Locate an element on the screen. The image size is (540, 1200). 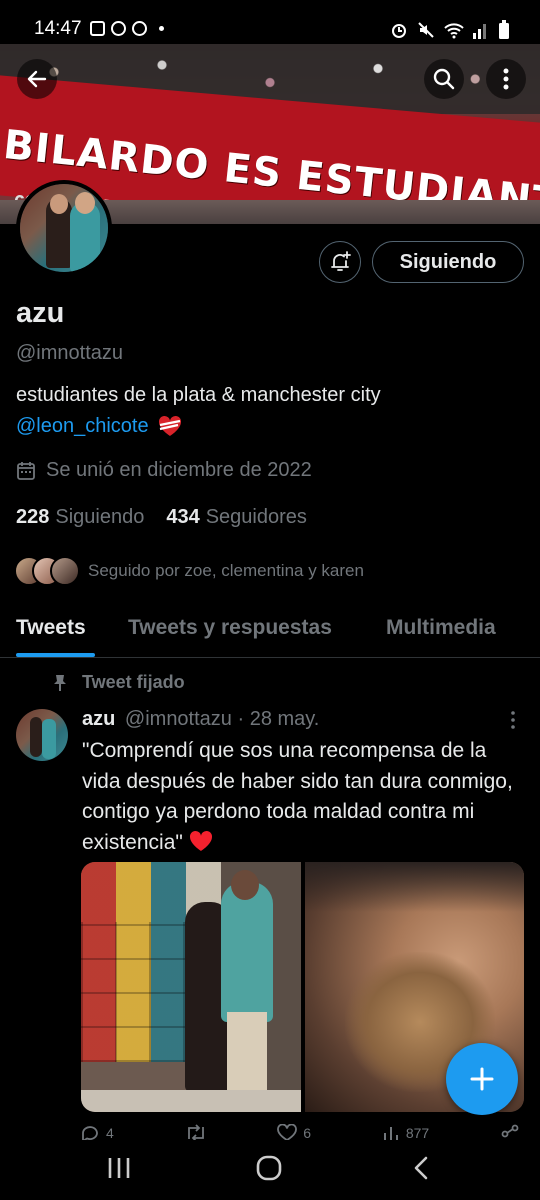
status-bar: 14:47 is located at coordinates (270, 22).